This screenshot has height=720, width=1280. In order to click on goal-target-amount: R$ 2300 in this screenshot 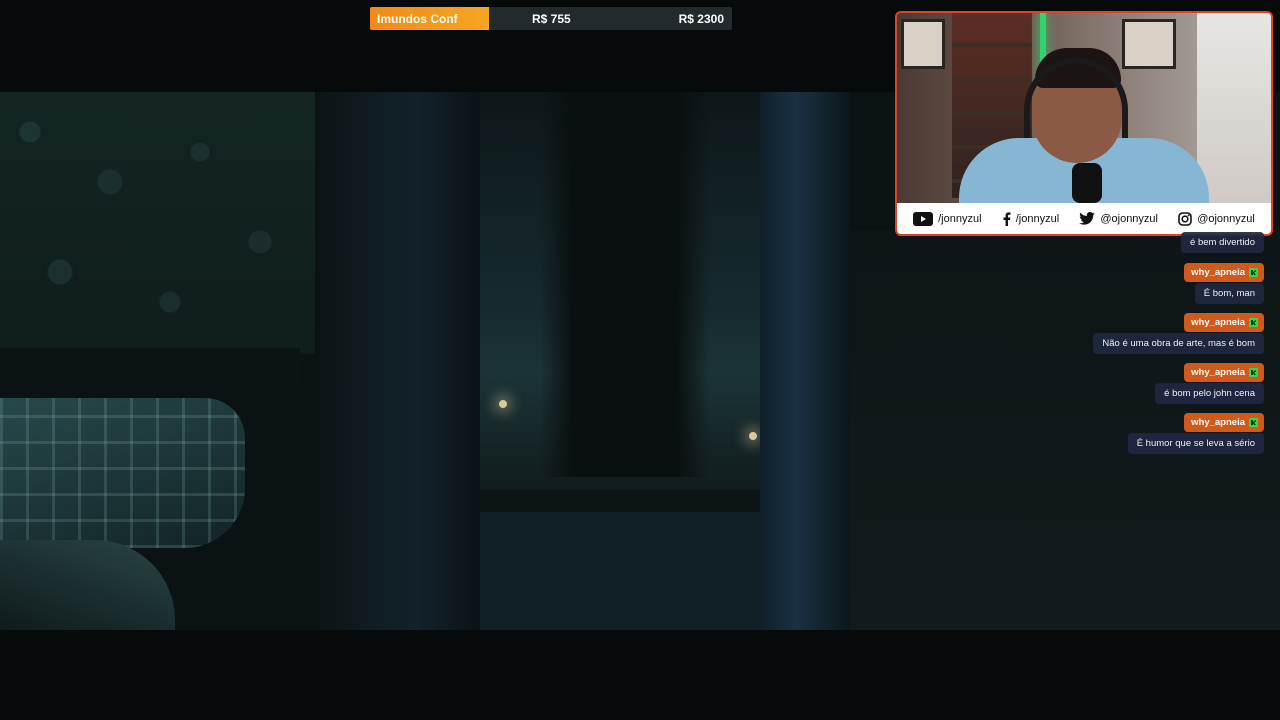, I will do `click(701, 19)`.